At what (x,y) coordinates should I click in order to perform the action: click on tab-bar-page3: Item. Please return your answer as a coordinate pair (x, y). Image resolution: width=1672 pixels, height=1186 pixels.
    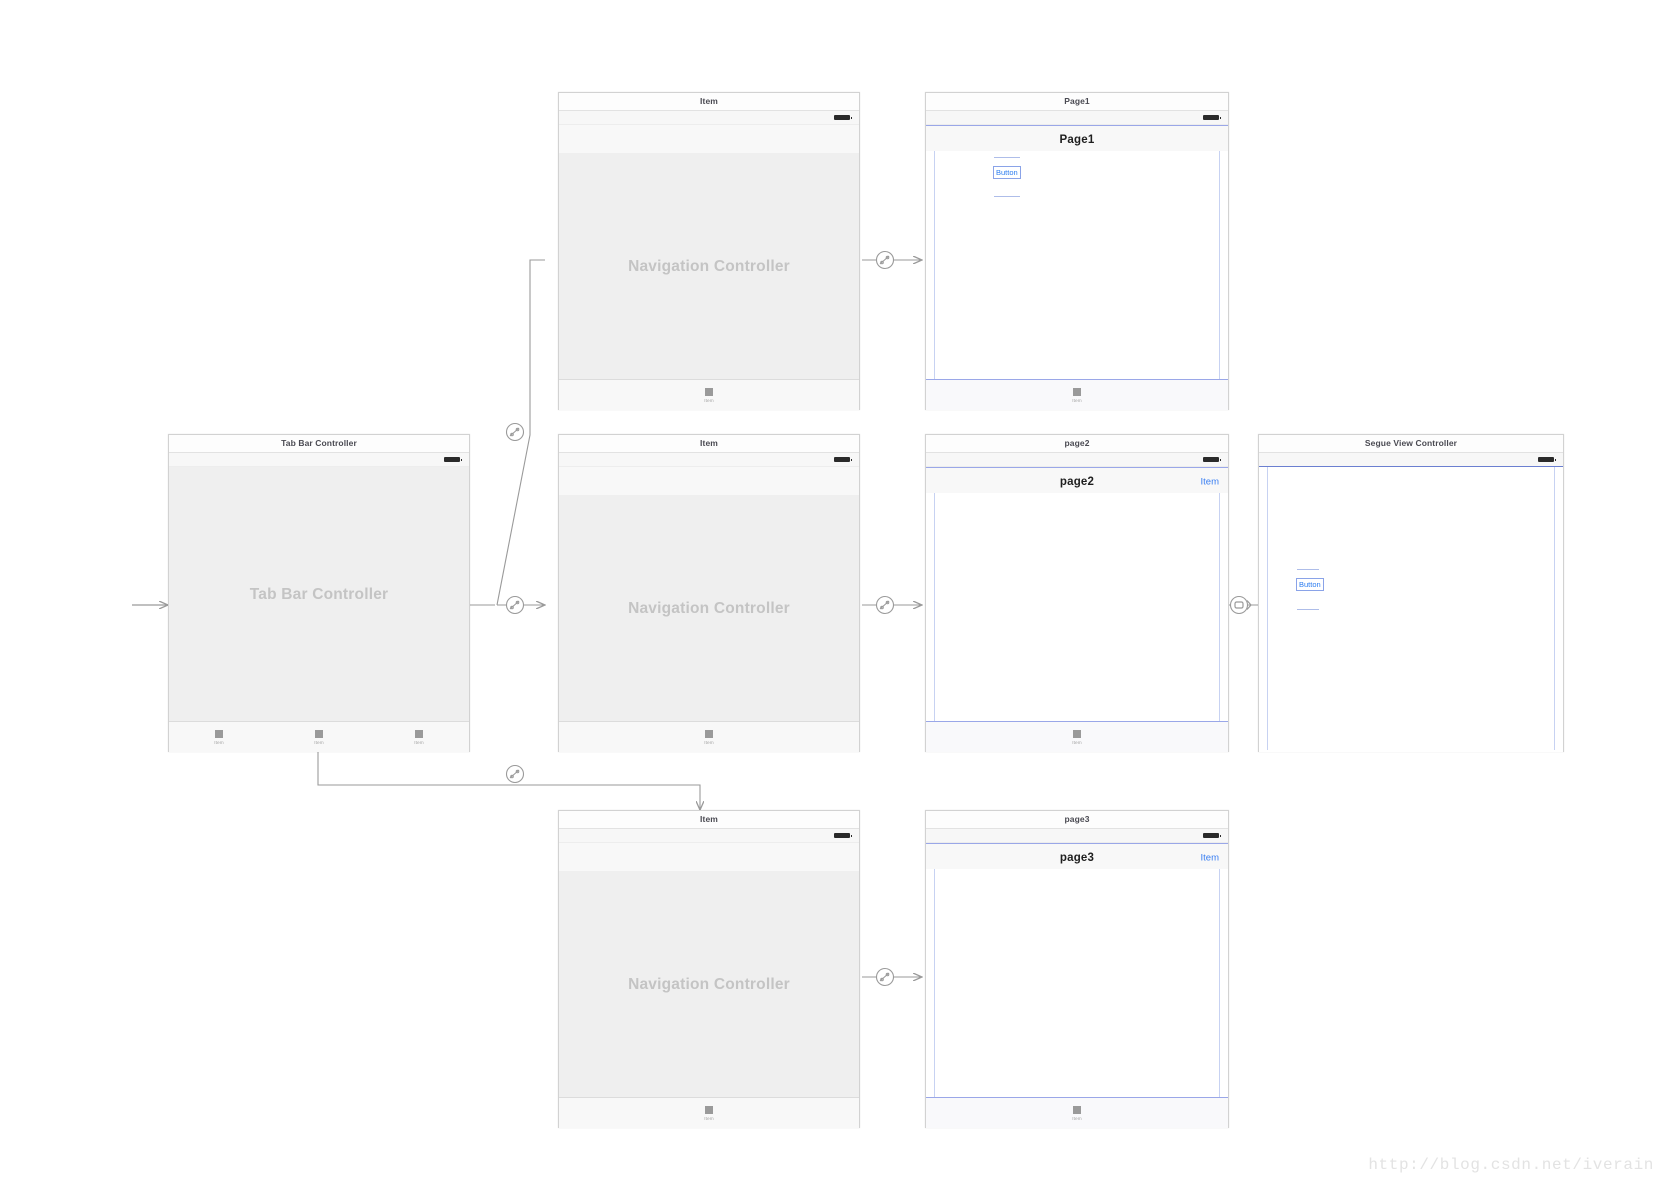
    Looking at the image, I should click on (1077, 1112).